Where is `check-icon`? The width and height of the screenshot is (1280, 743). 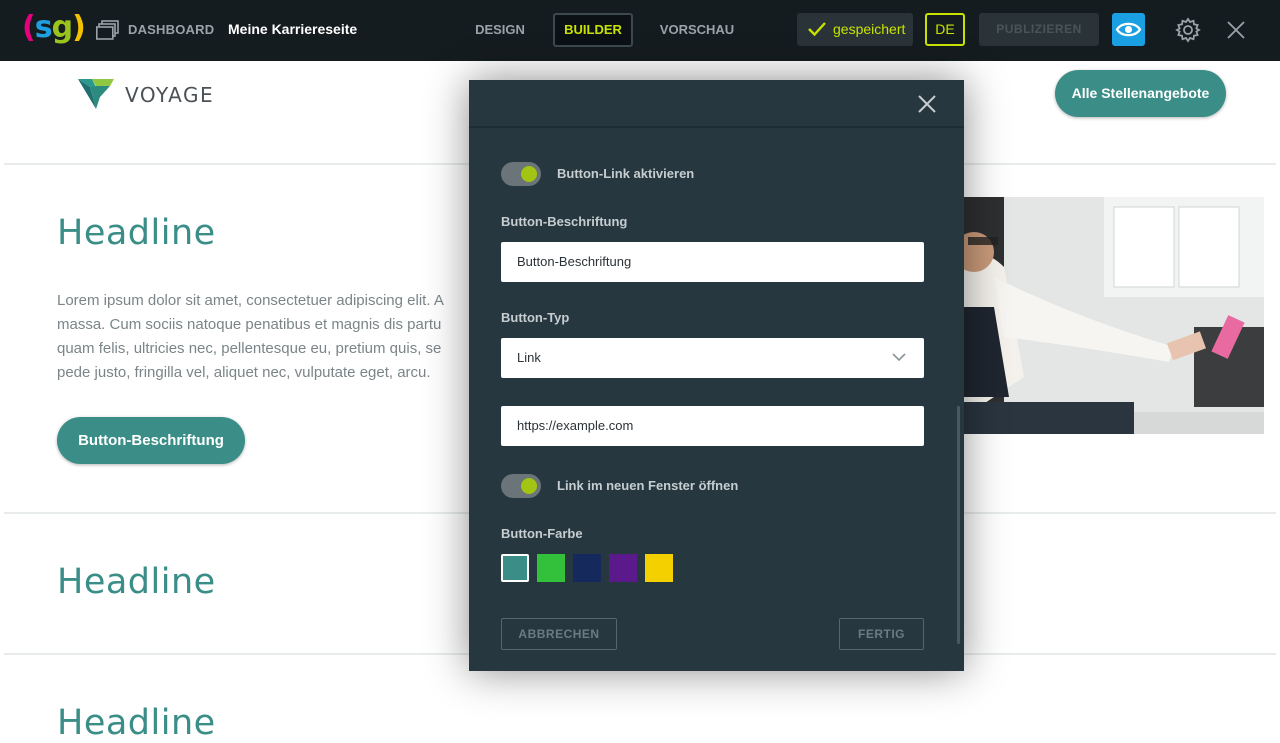 check-icon is located at coordinates (817, 29).